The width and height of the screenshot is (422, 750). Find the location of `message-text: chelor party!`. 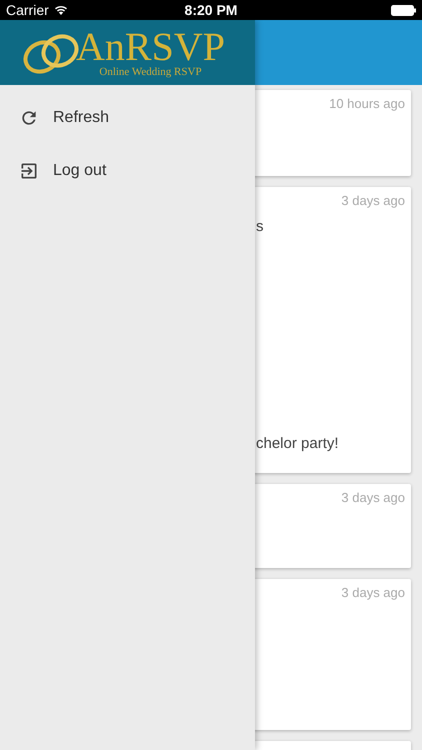

message-text: chelor party! is located at coordinates (297, 443).